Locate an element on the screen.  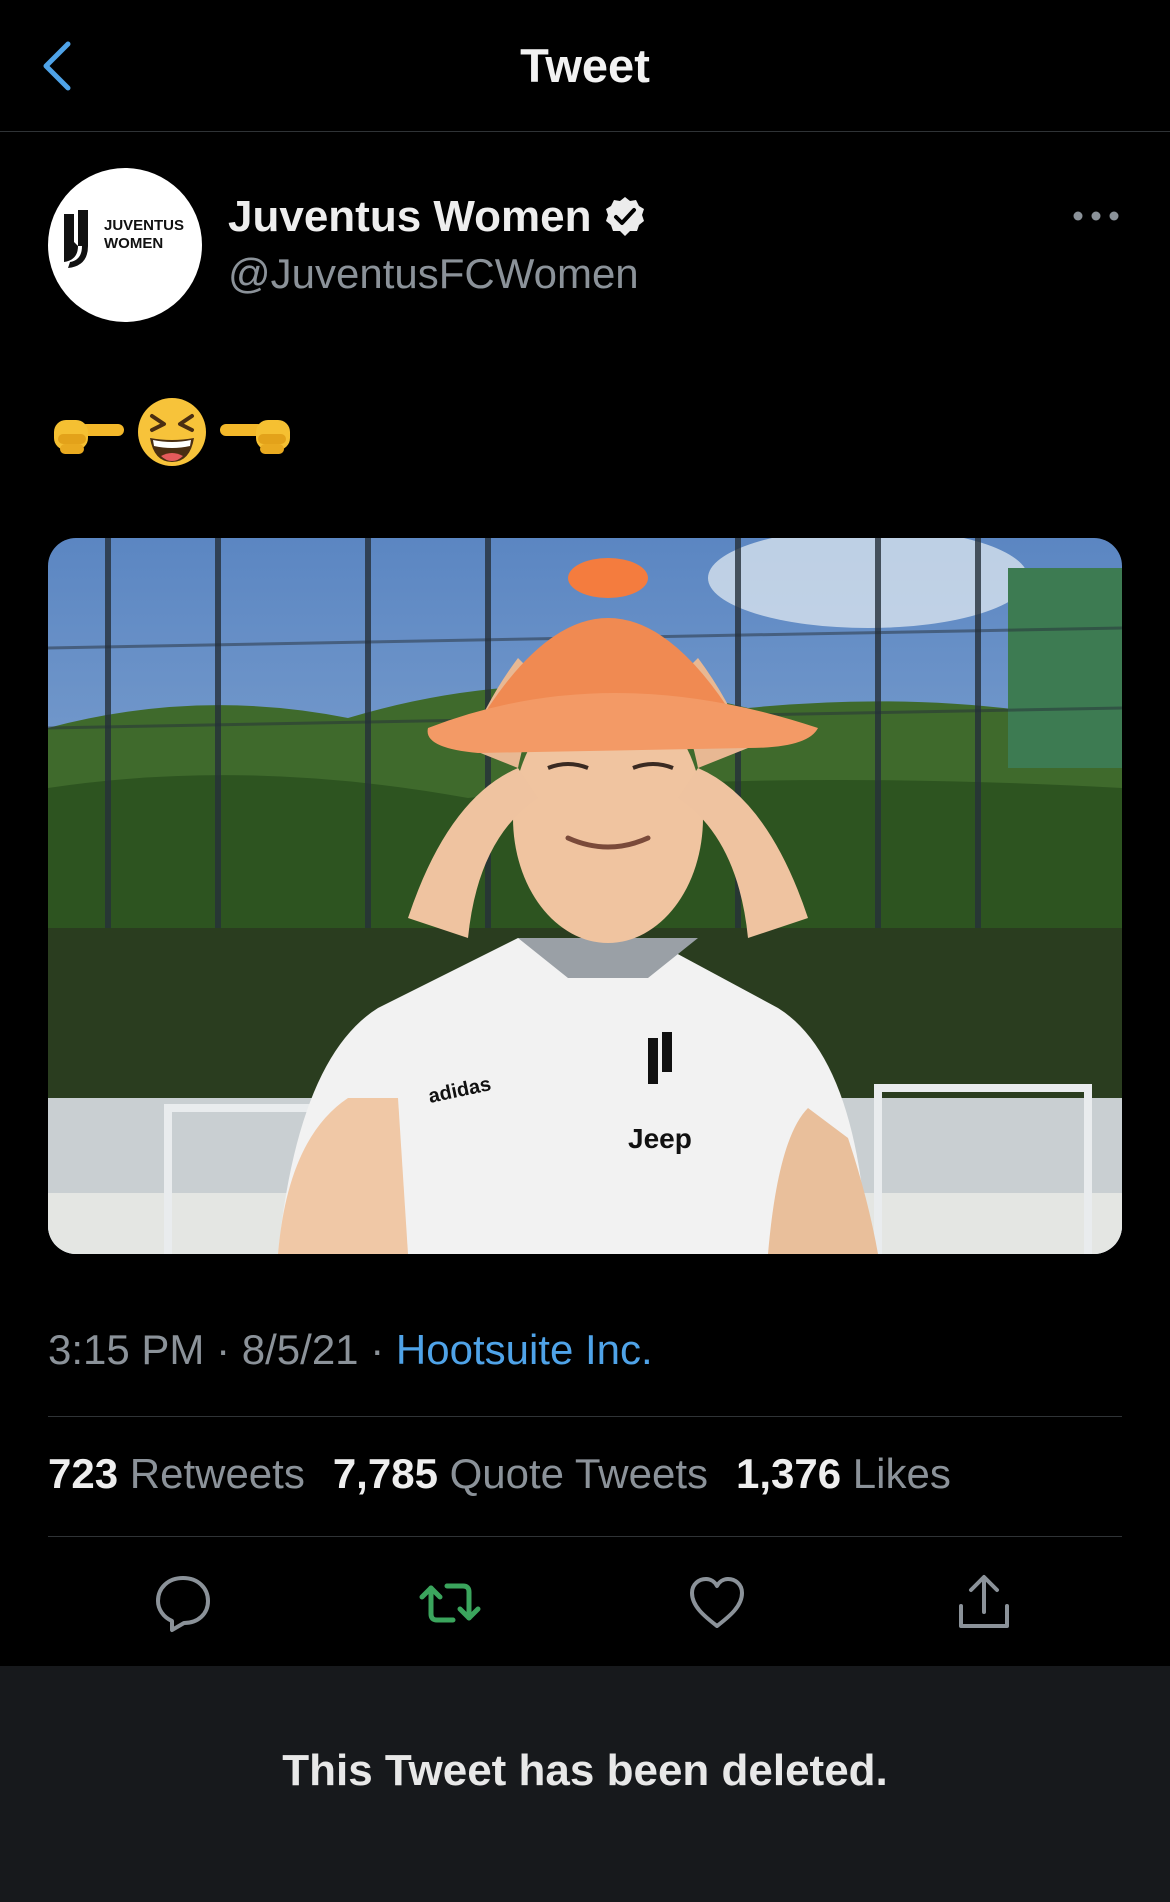
juventus-logo-icon: JUVENTUS WOMEN is located at coordinates (124, 239).